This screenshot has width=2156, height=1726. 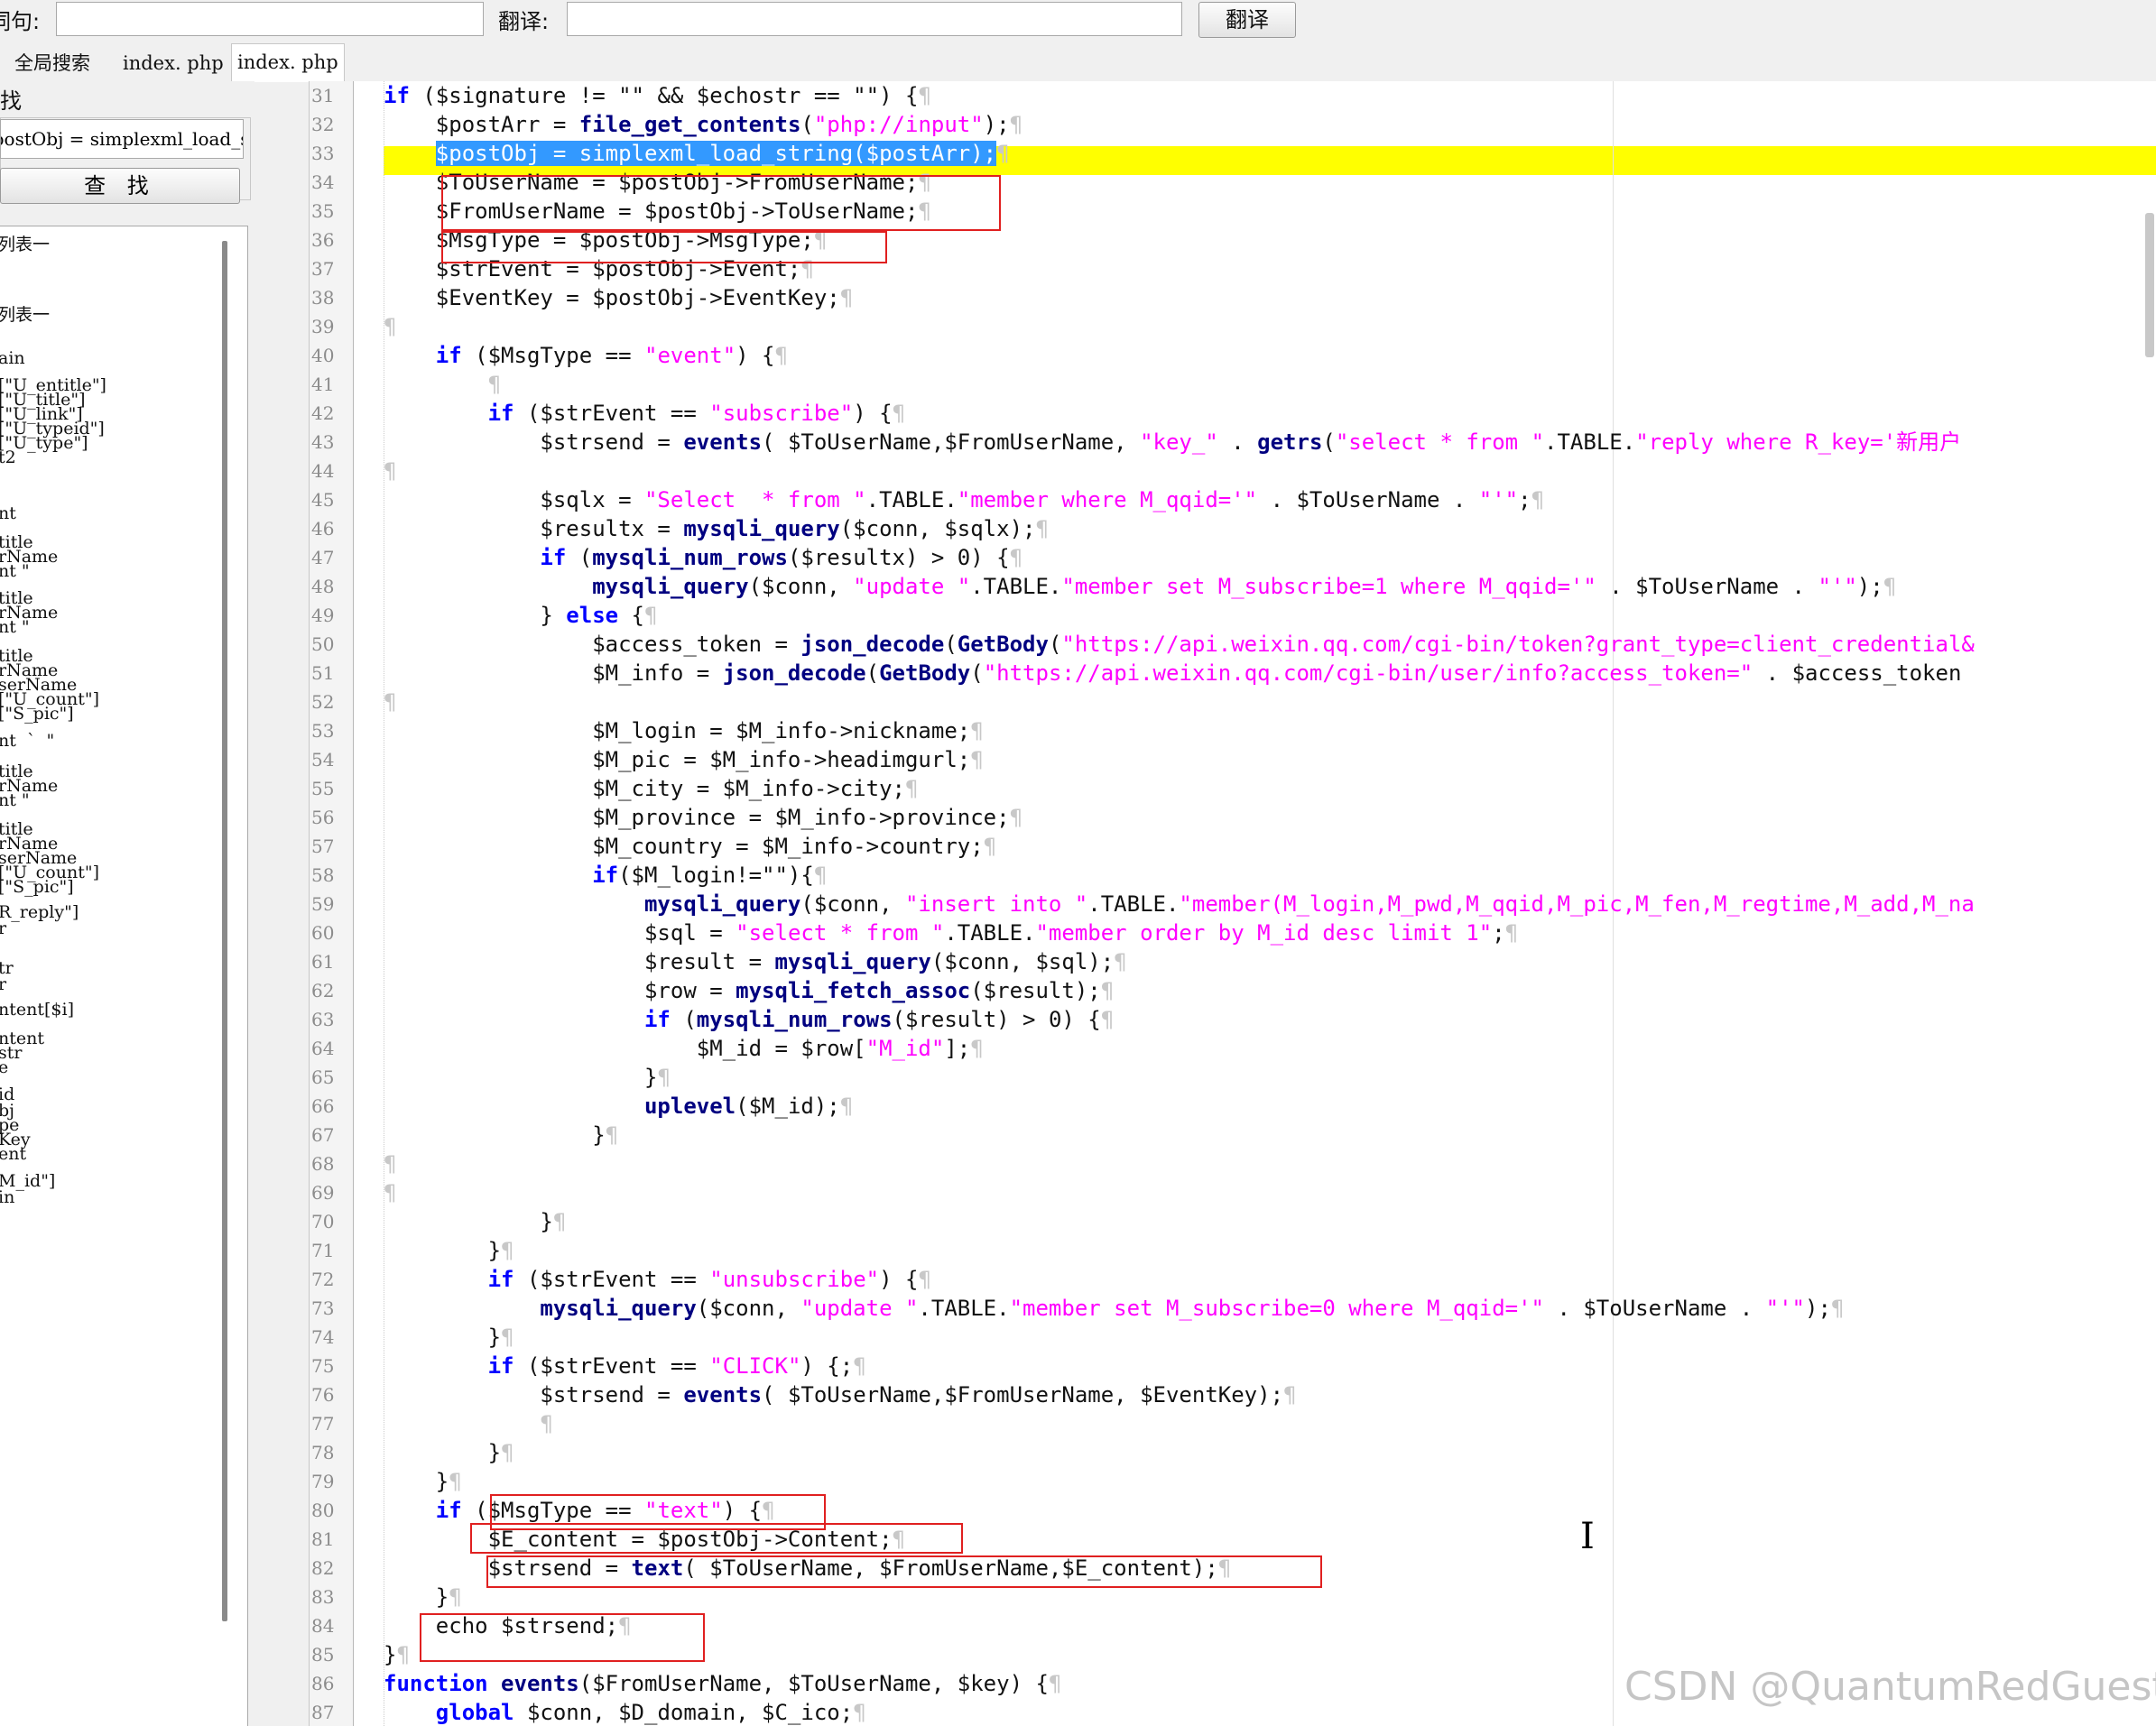 What do you see at coordinates (625, 1366) in the screenshot?
I see `code-line: if ($strEvent == "CLICK") {;¶` at bounding box center [625, 1366].